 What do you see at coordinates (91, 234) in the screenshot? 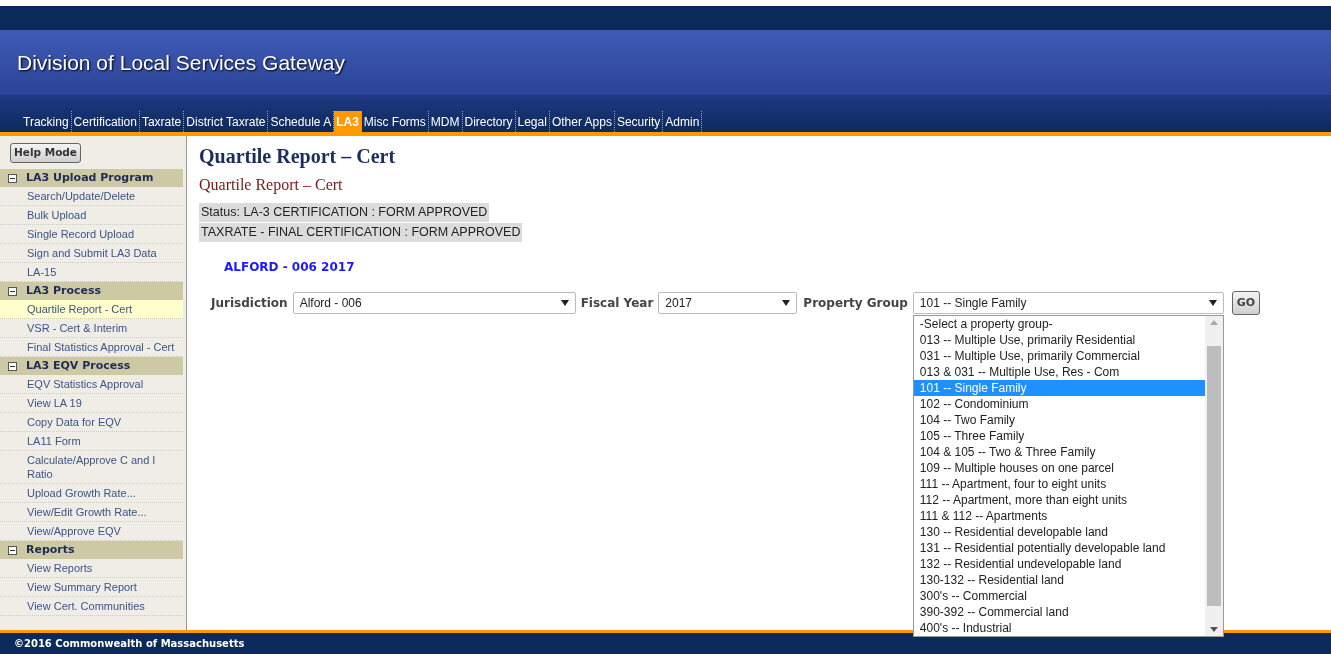
I see `sidebar-link: Single Record Upload` at bounding box center [91, 234].